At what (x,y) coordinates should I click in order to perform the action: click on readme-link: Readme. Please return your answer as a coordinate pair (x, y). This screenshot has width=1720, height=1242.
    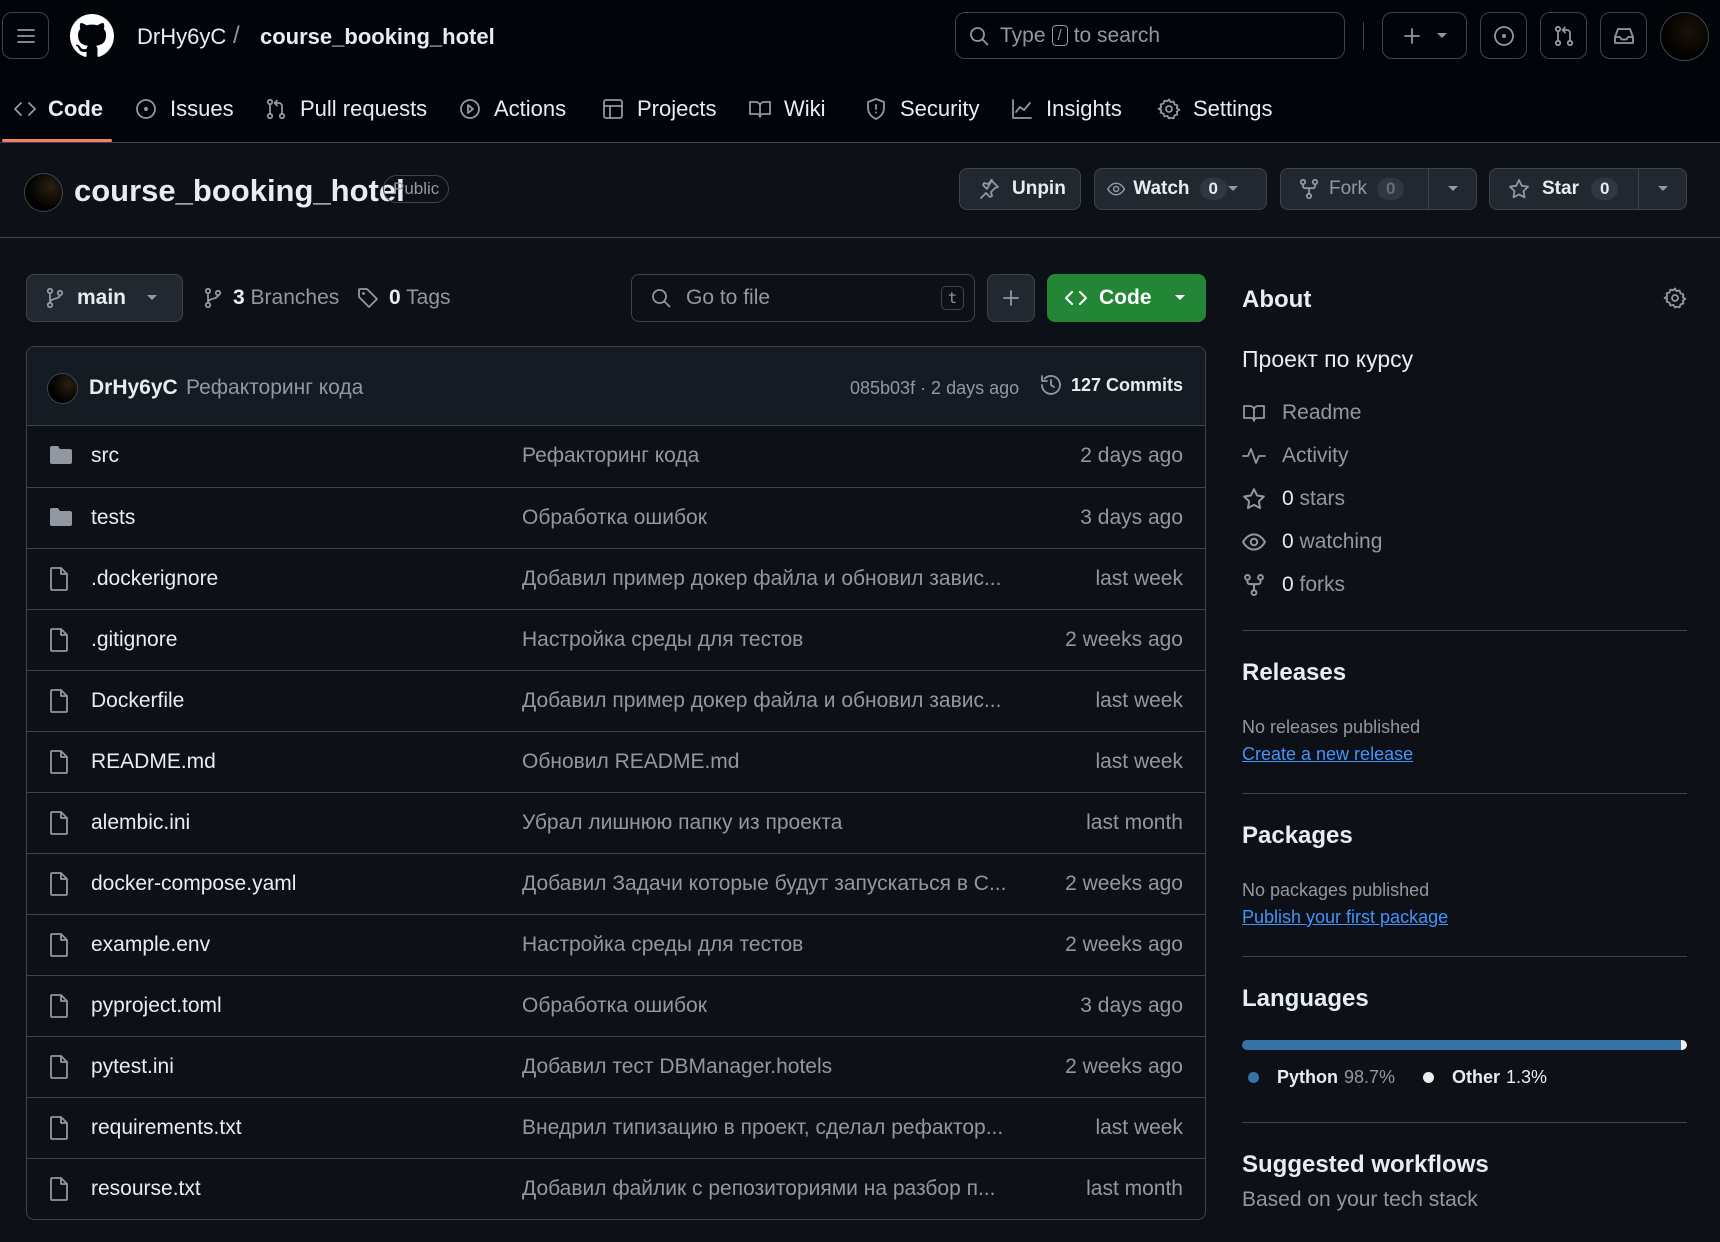
    Looking at the image, I should click on (1301, 413).